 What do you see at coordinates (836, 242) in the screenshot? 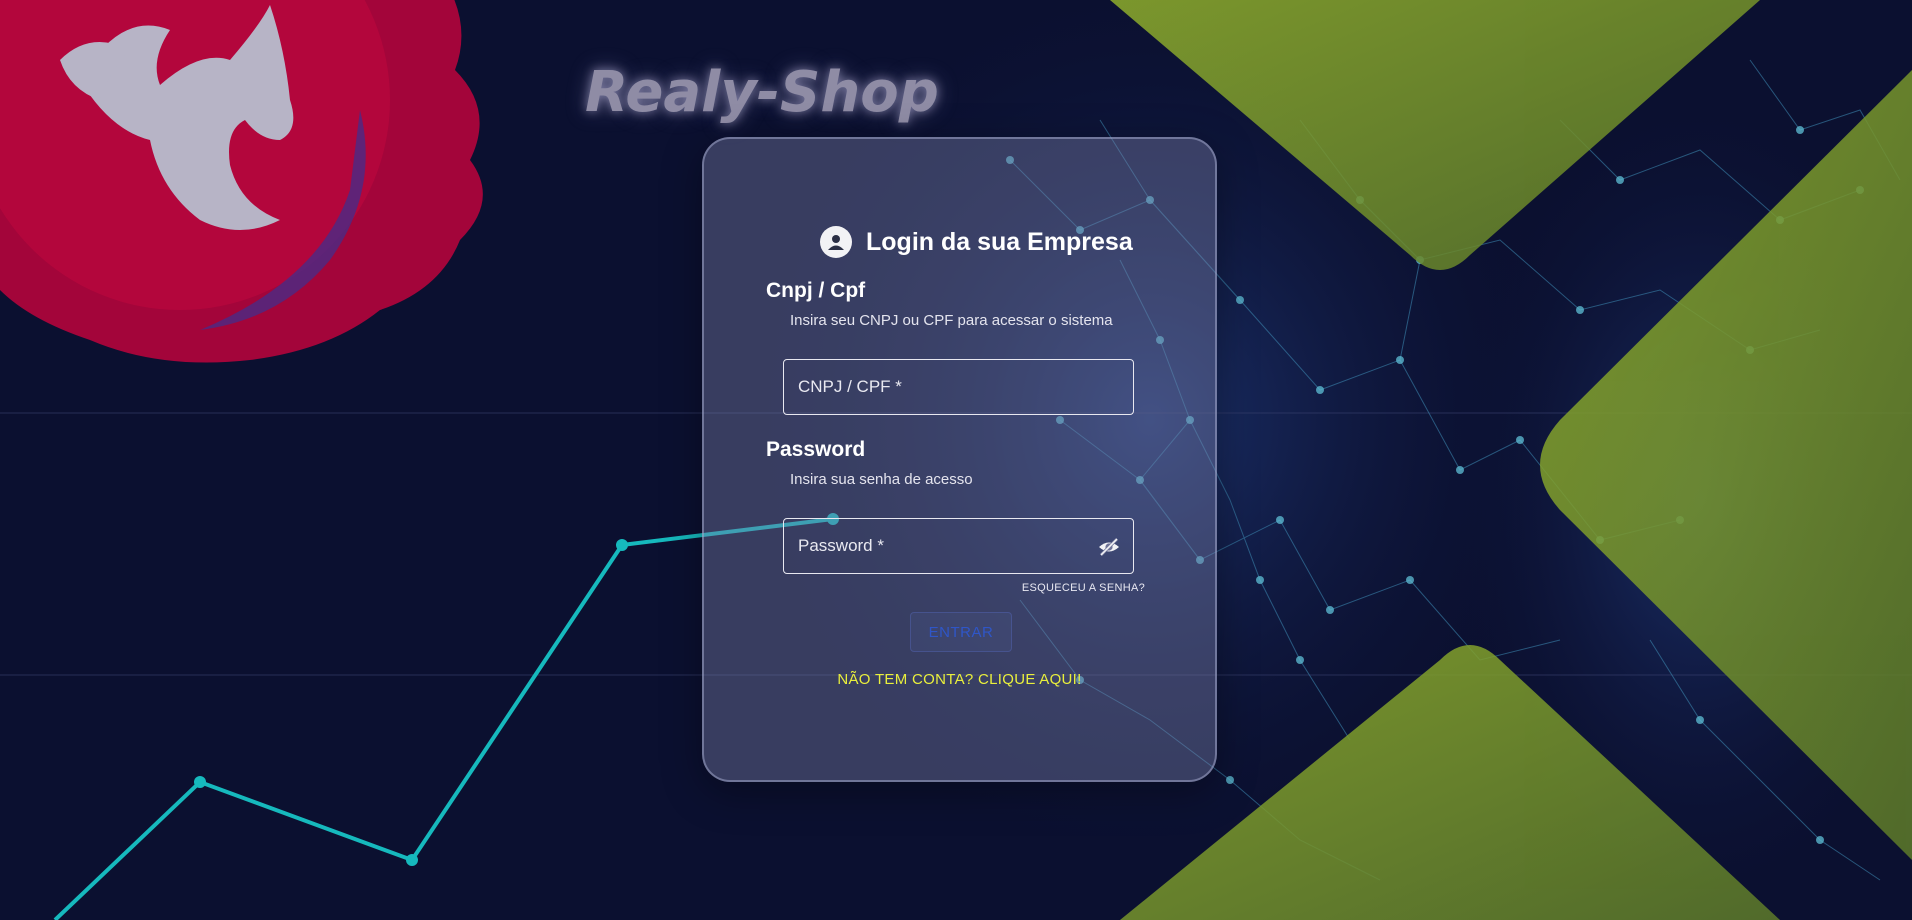
I see `account-circle-icon` at bounding box center [836, 242].